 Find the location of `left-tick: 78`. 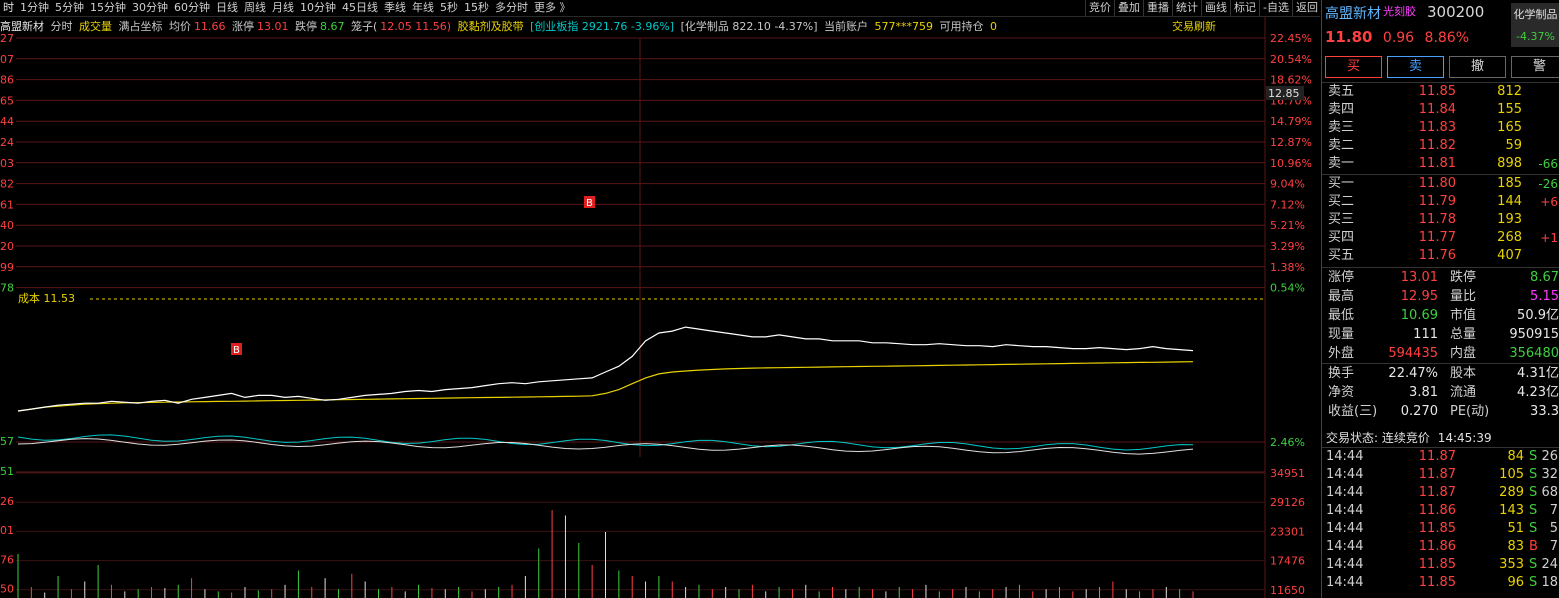

left-tick: 78 is located at coordinates (7, 288).